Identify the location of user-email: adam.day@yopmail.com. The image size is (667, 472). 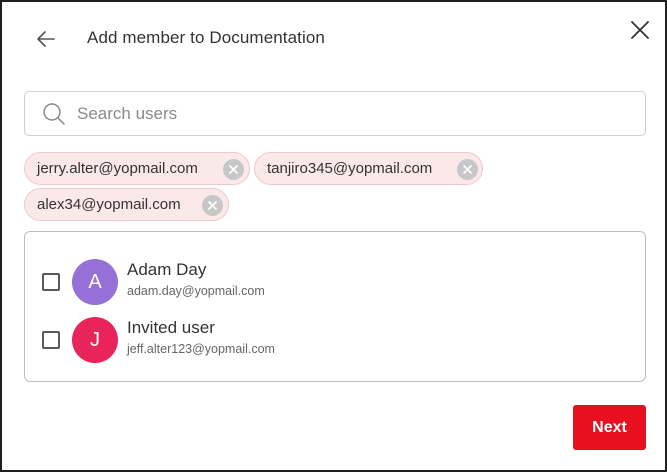
(196, 291).